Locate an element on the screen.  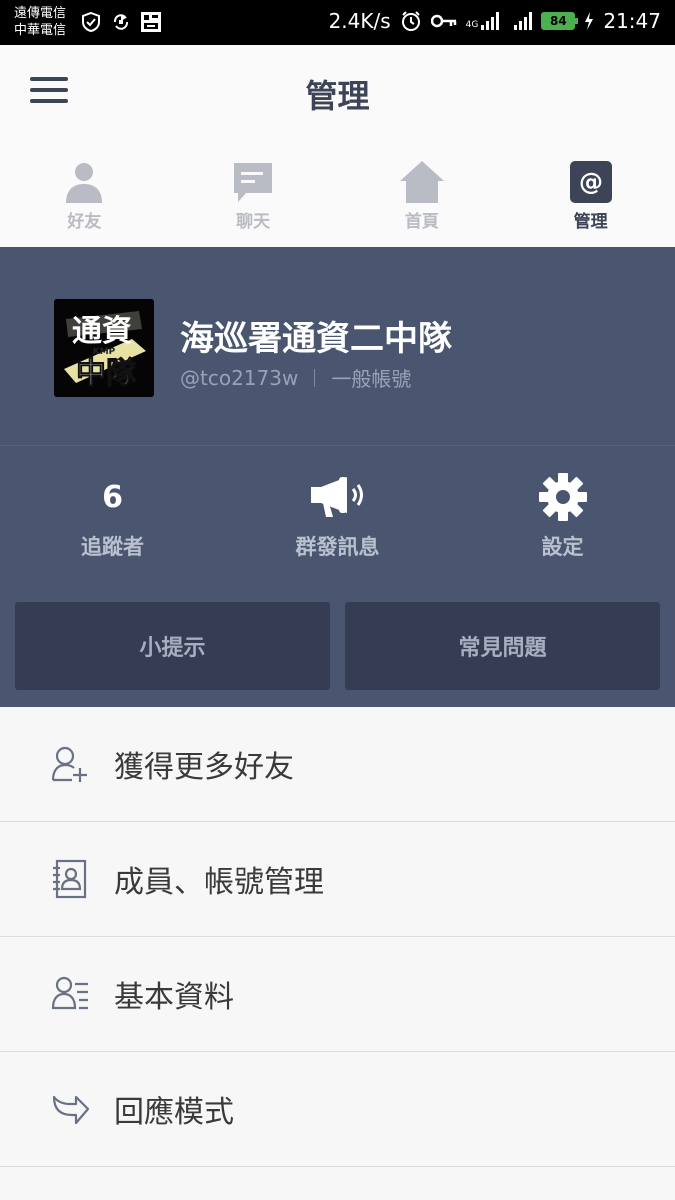
cellular-4g-icon: 4G is located at coordinates (483, 21).